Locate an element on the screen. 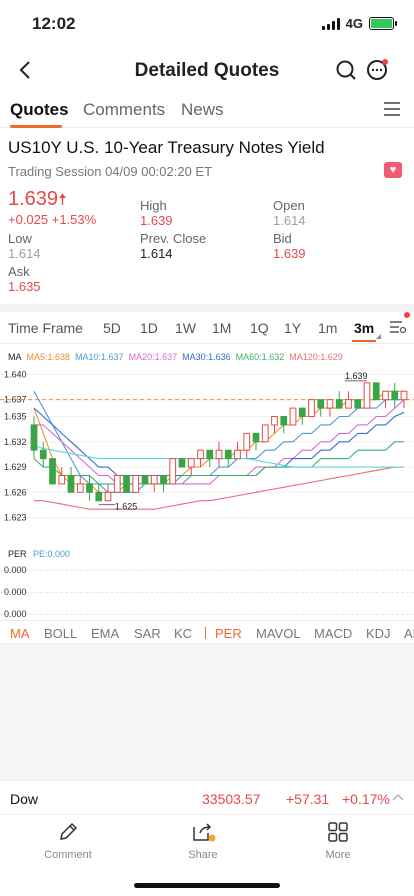 Image resolution: width=414 pixels, height=896 pixels. battery-icon is located at coordinates (383, 23).